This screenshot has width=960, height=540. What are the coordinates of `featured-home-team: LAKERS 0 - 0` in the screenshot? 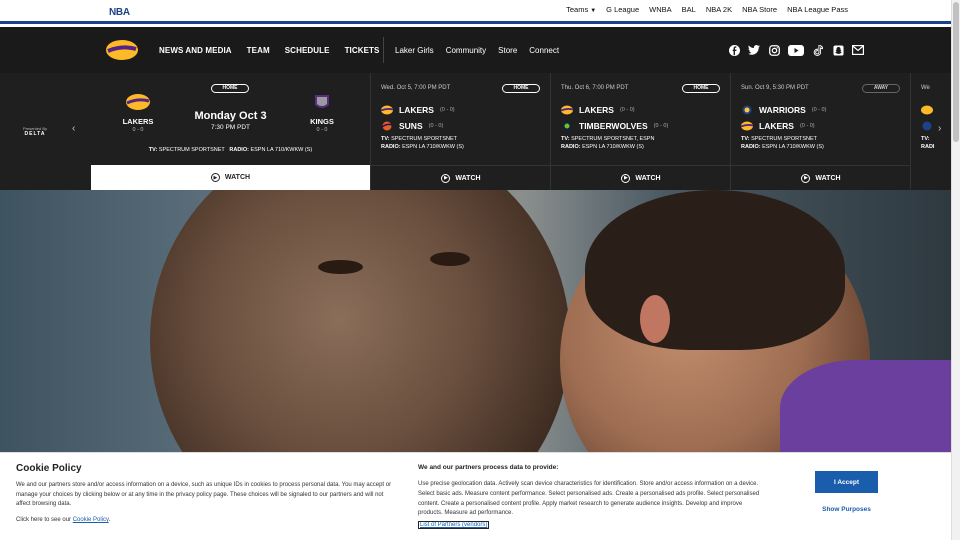 It's located at (138, 113).